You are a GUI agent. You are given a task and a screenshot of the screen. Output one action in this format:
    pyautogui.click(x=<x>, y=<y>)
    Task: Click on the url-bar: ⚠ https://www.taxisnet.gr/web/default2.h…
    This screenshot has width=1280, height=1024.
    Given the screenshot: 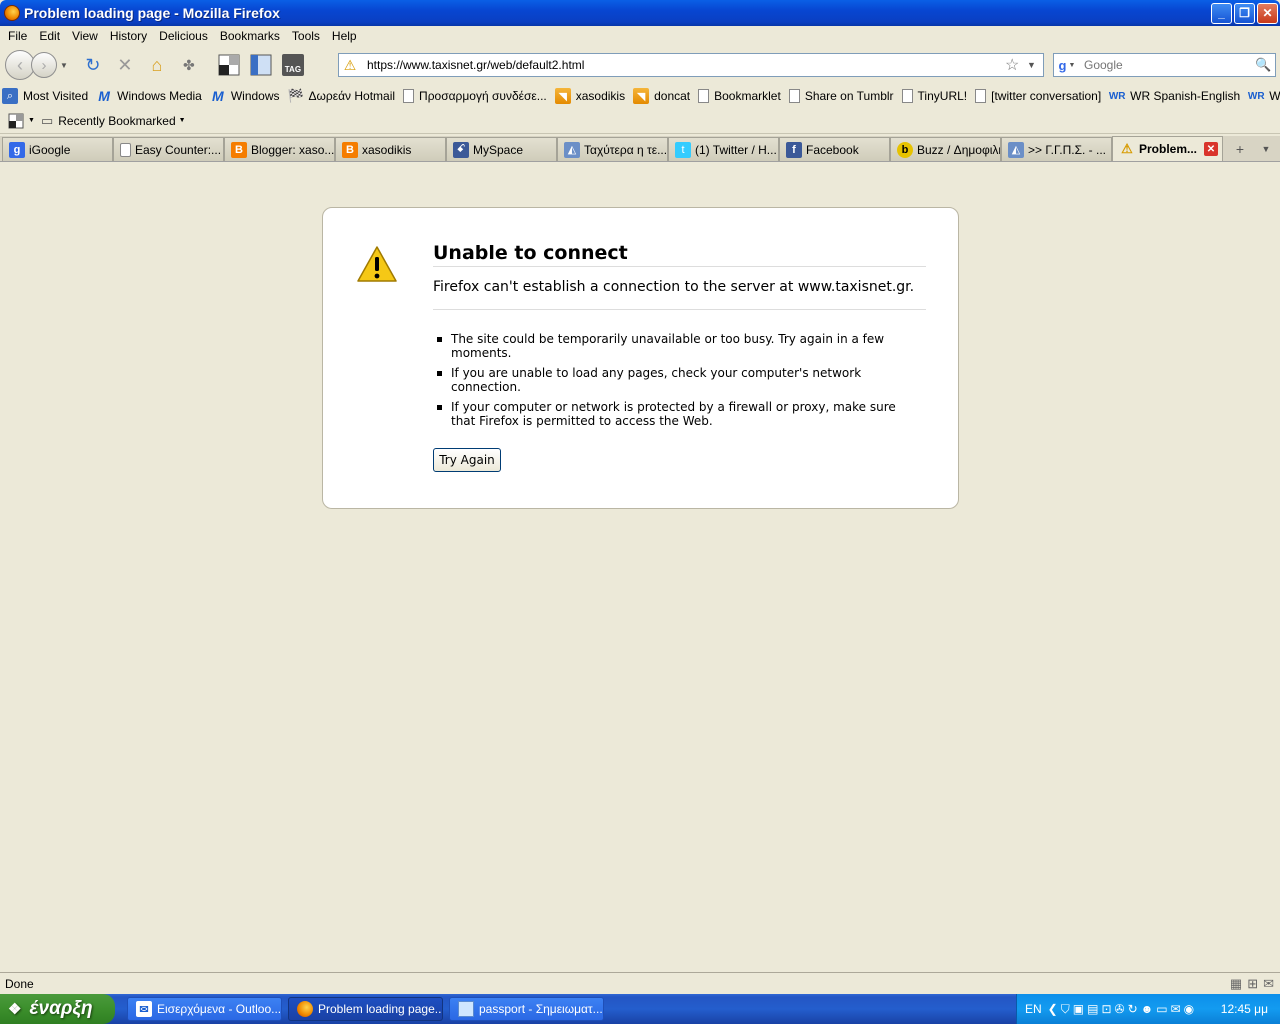 What is the action you would take?
    pyautogui.click(x=691, y=65)
    